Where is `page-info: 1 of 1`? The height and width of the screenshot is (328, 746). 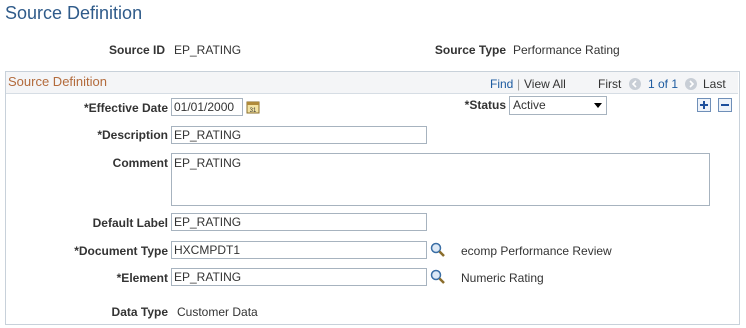 page-info: 1 of 1 is located at coordinates (663, 84).